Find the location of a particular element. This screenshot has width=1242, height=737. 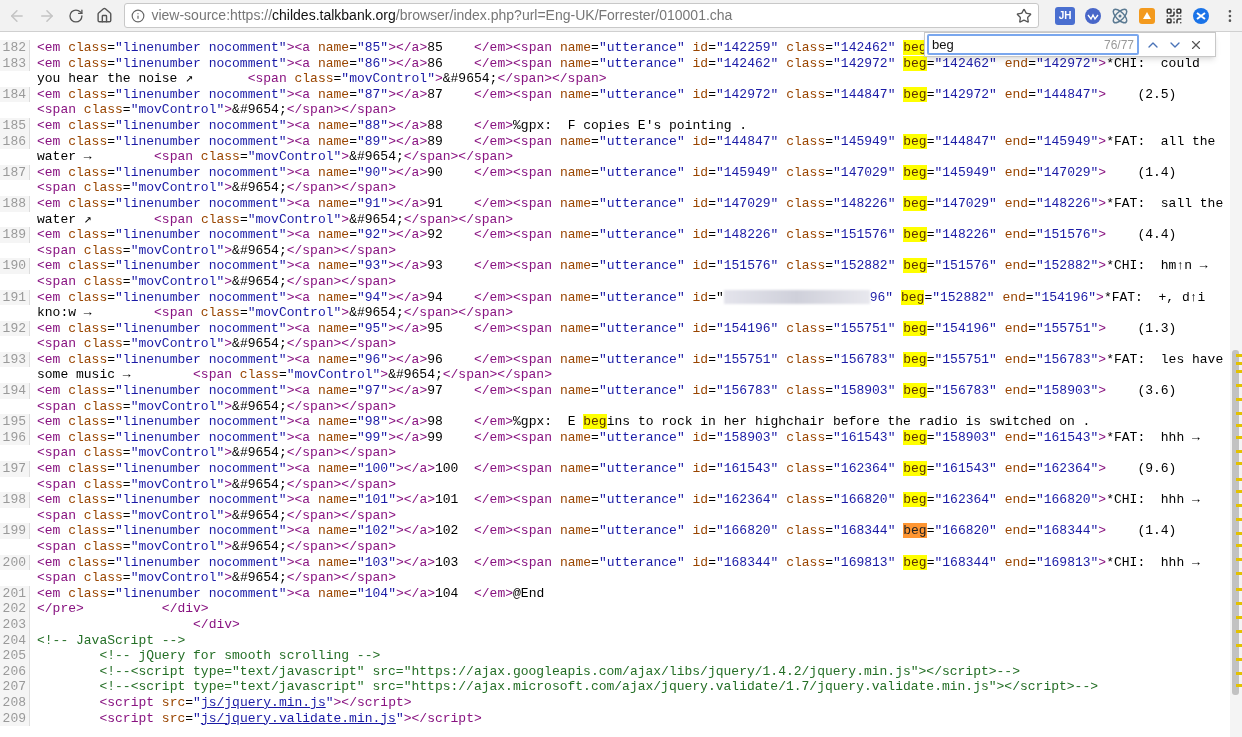

line-number: 198 is located at coordinates (15, 500).